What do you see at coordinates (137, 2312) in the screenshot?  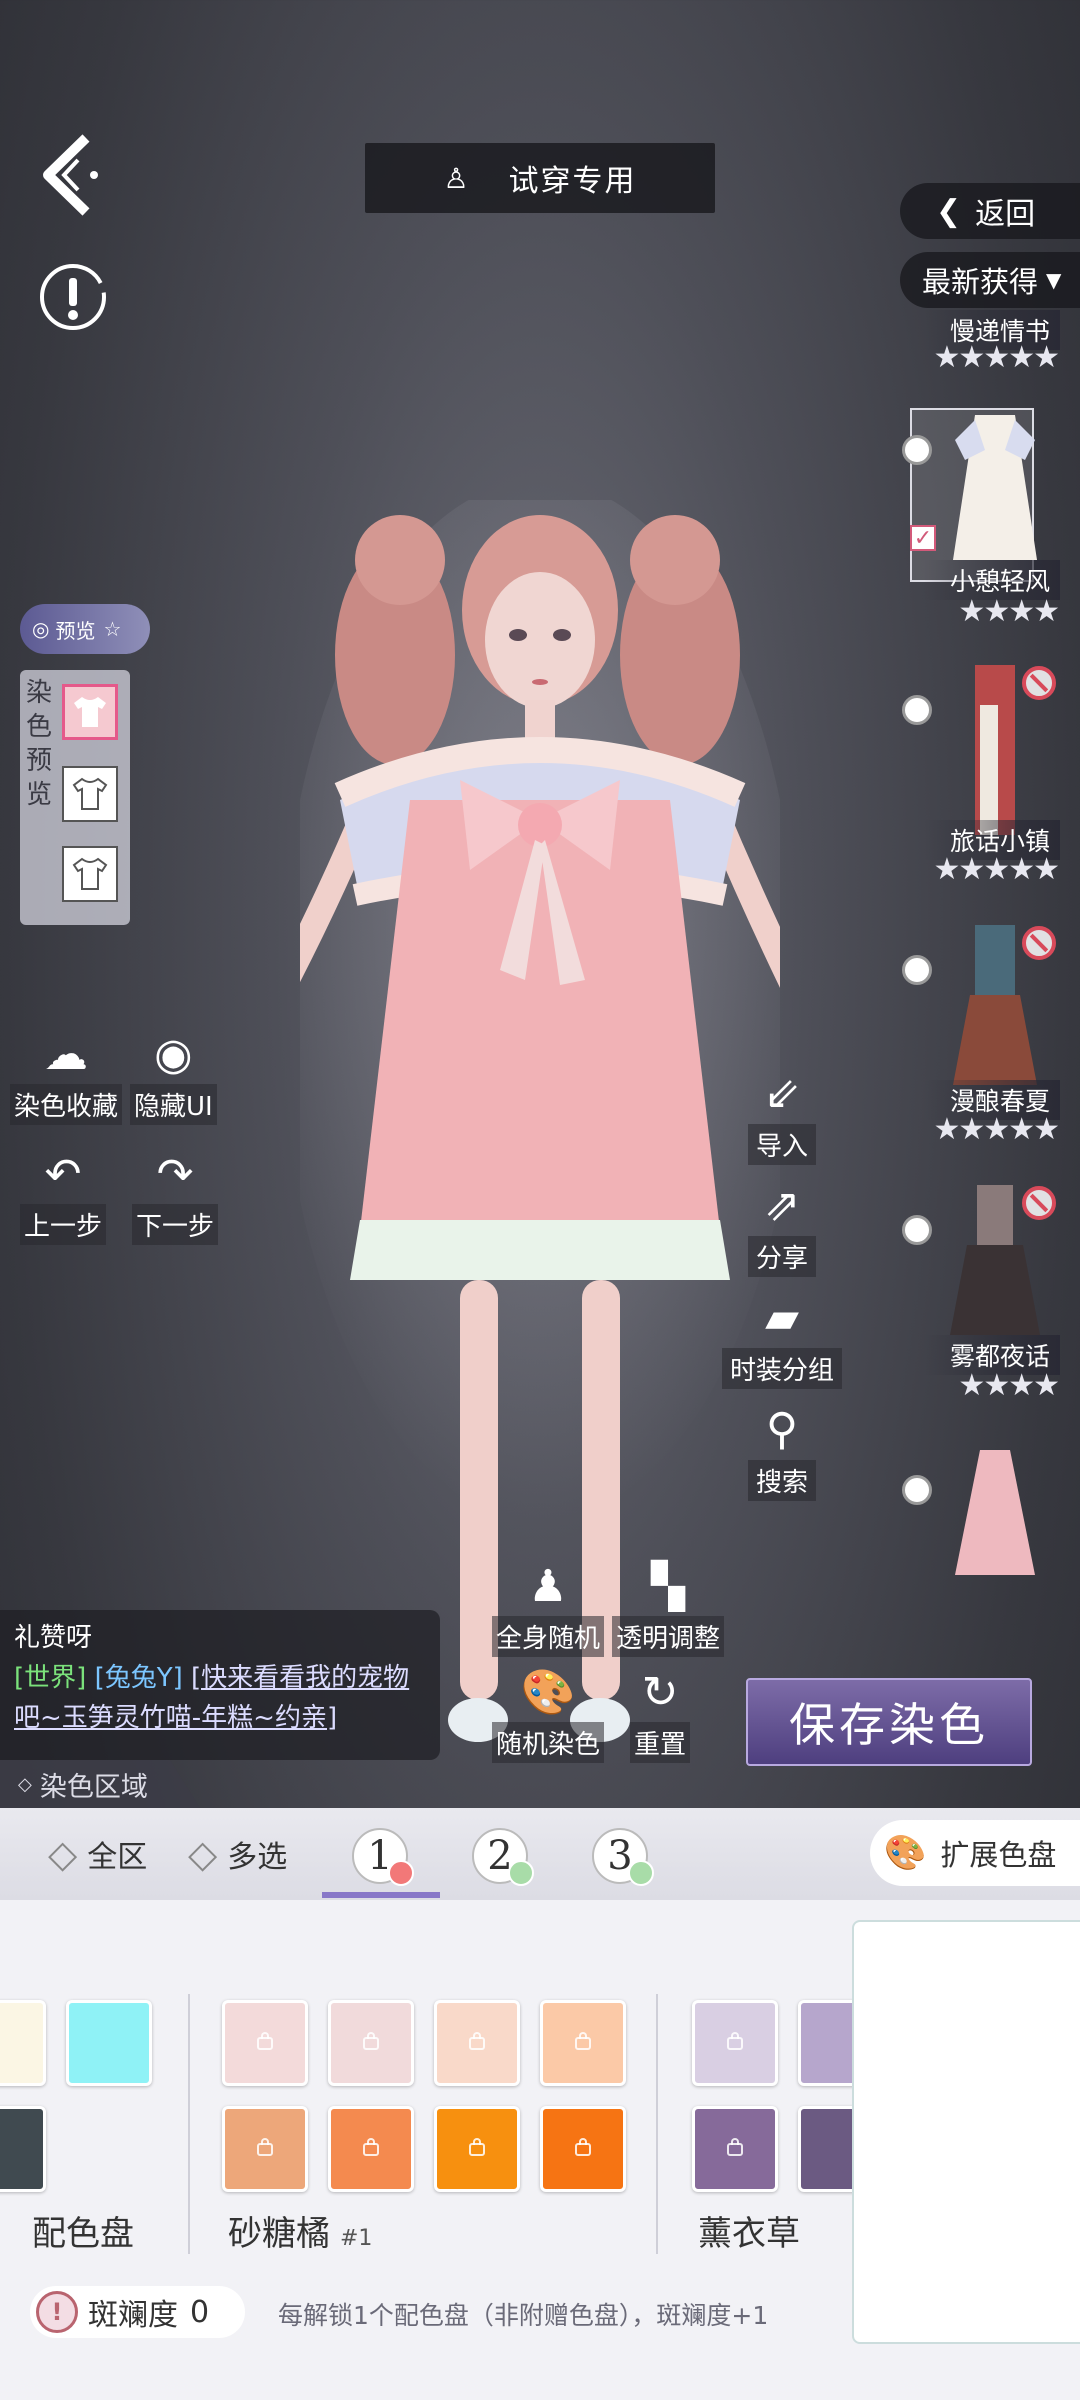 I see `spots-badge: ! 斑斓度 0` at bounding box center [137, 2312].